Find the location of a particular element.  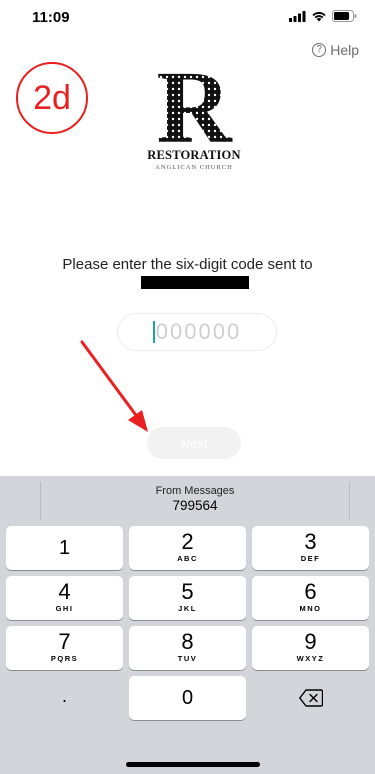

key-8-letters: TUV is located at coordinates (187, 658).